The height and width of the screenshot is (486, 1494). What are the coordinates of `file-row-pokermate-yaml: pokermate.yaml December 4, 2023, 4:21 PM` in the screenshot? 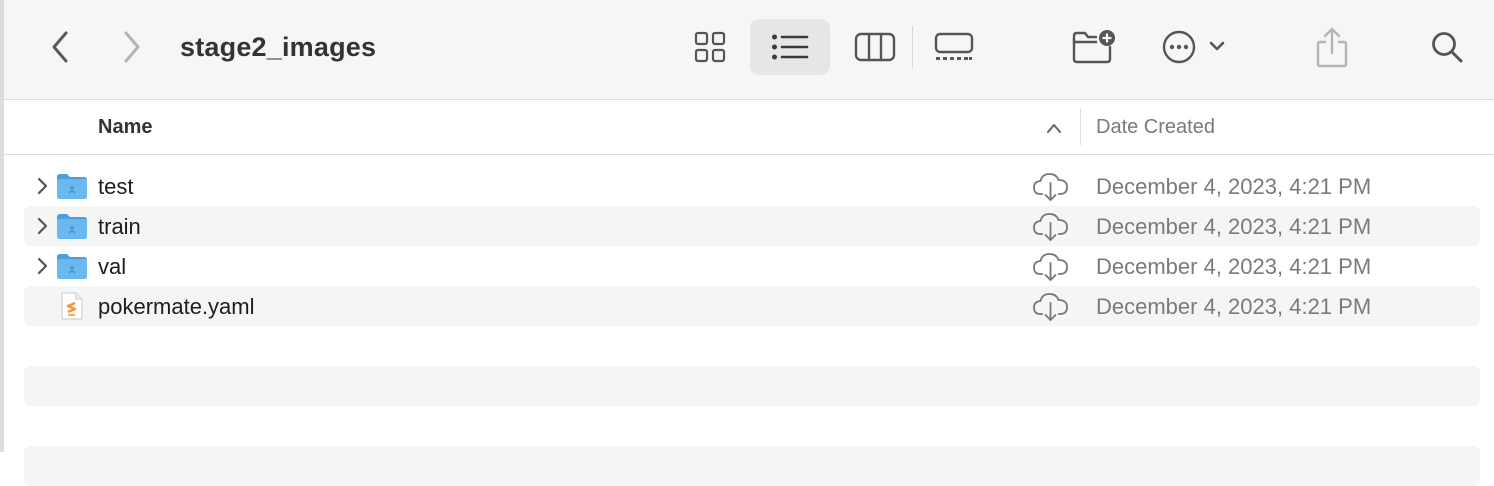 It's located at (752, 306).